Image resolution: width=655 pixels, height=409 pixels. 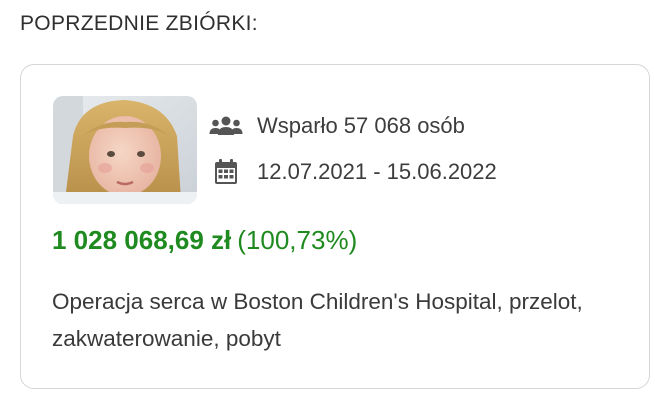 I want to click on child-photo-image, so click(x=125, y=150).